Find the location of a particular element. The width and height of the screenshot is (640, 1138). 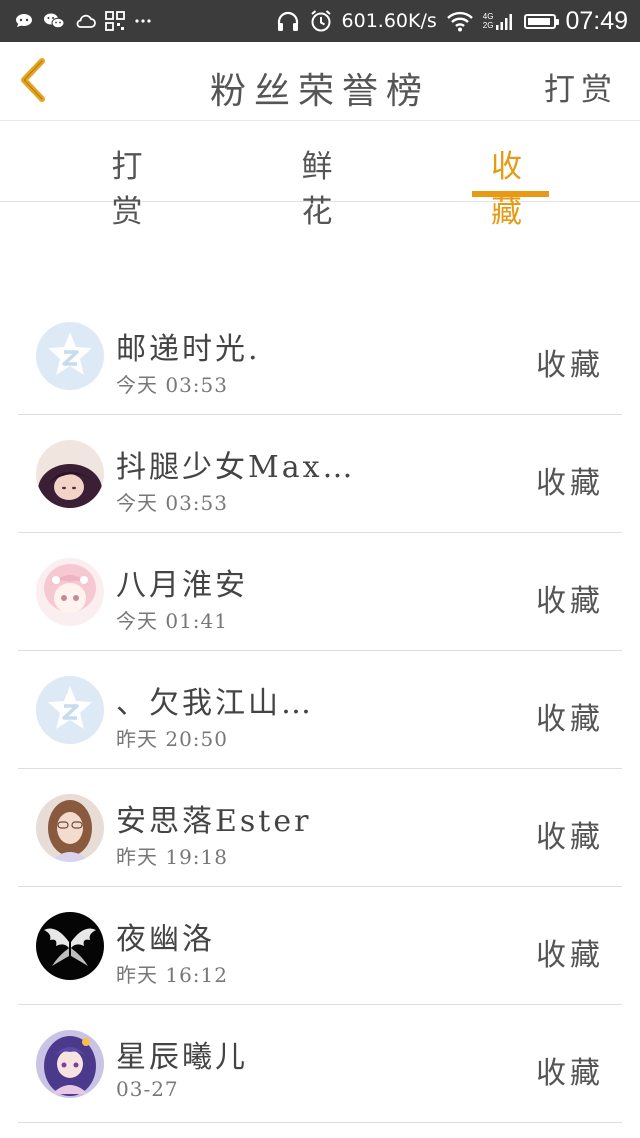

app-grid-icon is located at coordinates (115, 21).